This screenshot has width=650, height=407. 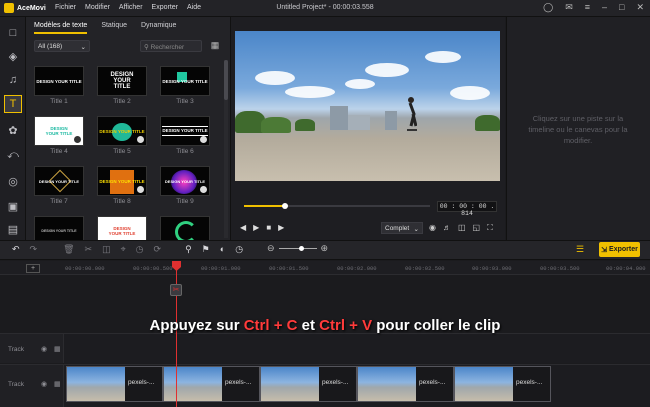 I want to click on undo-icon: ↶, so click(x=16, y=249).